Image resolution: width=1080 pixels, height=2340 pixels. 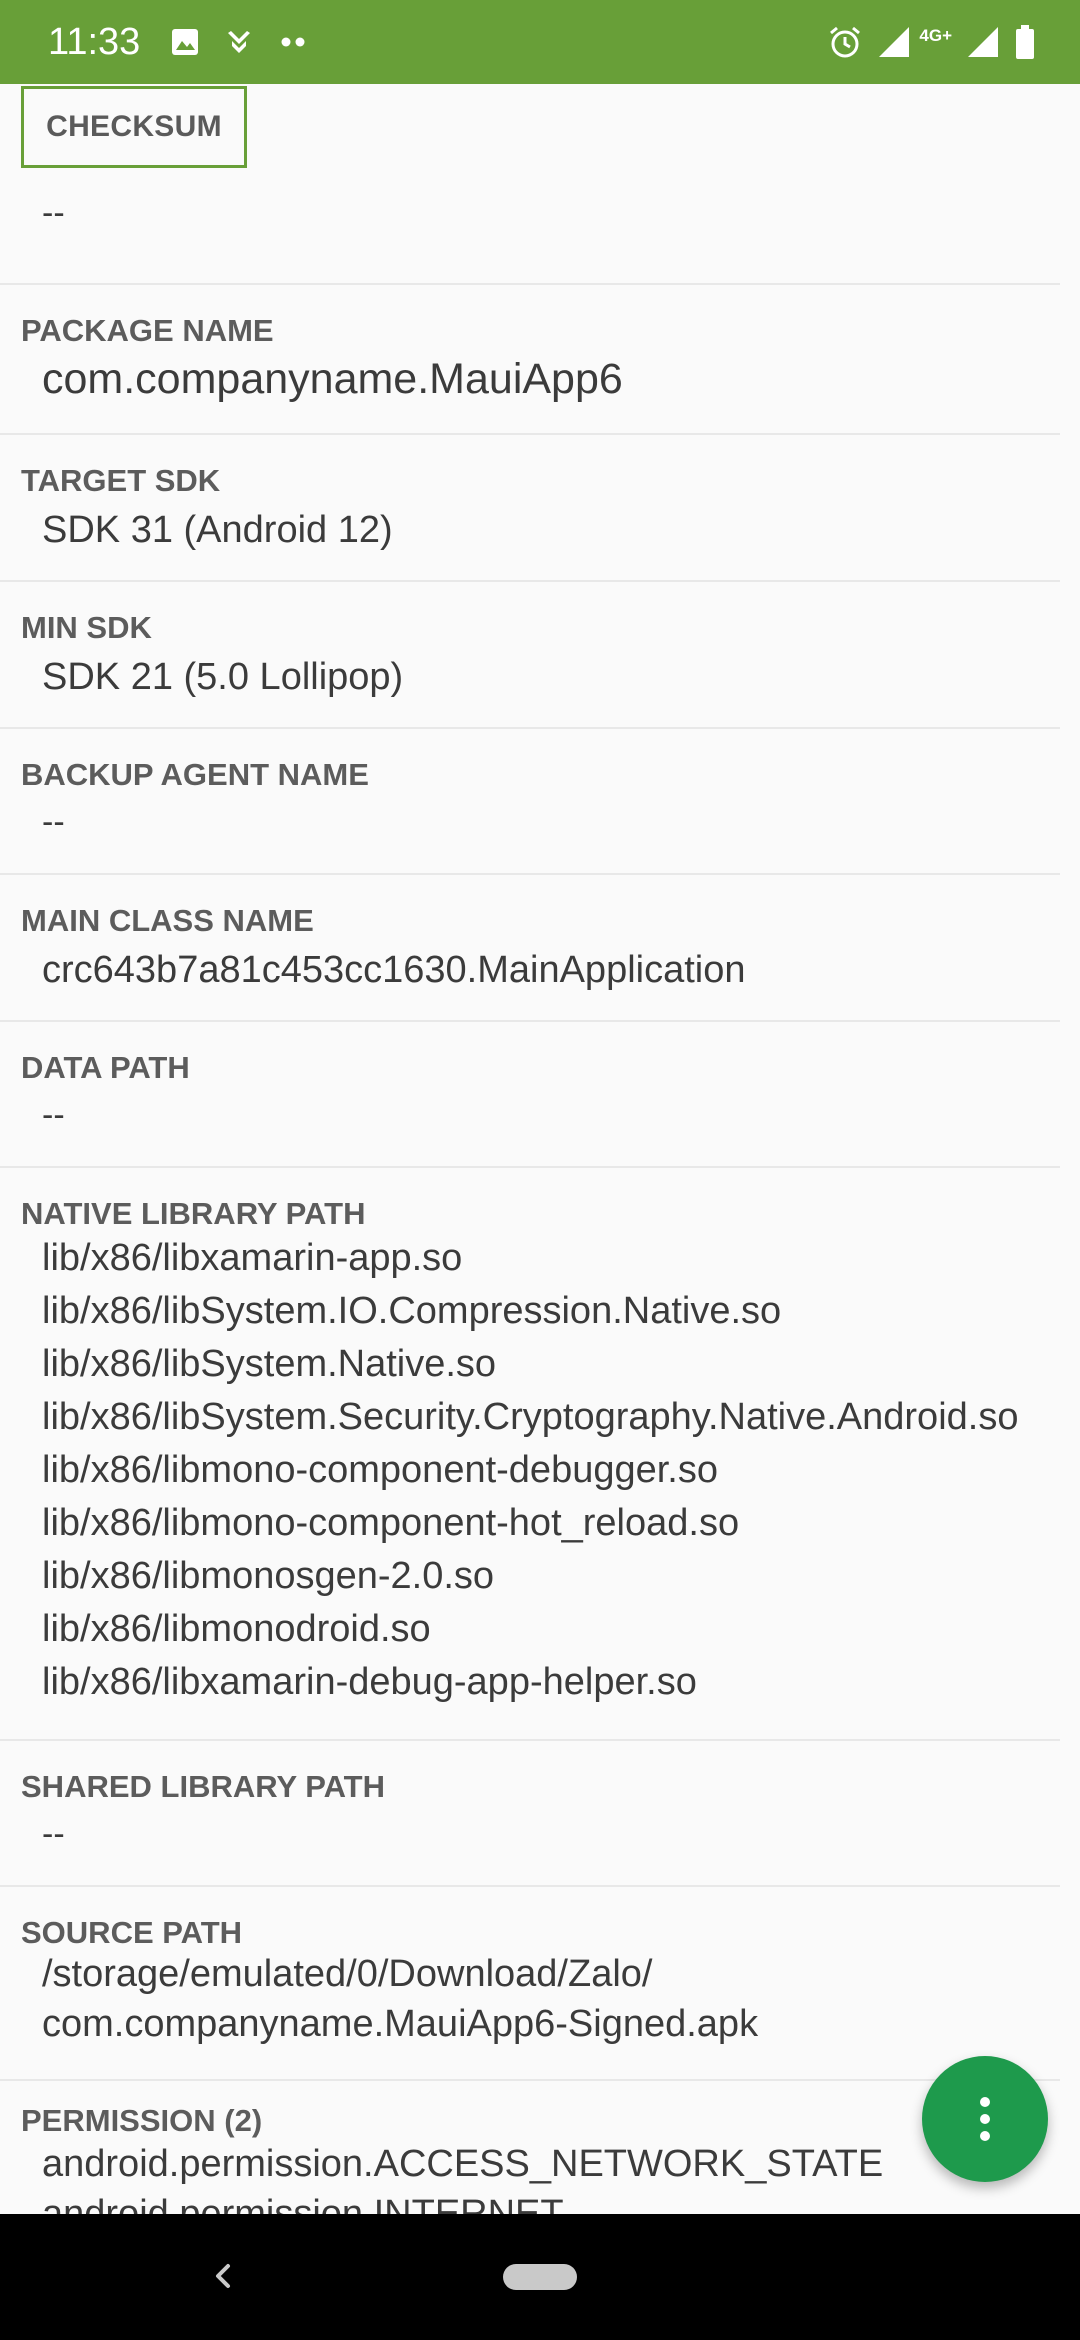 What do you see at coordinates (53, 1834) in the screenshot?
I see `shared-library-value: --` at bounding box center [53, 1834].